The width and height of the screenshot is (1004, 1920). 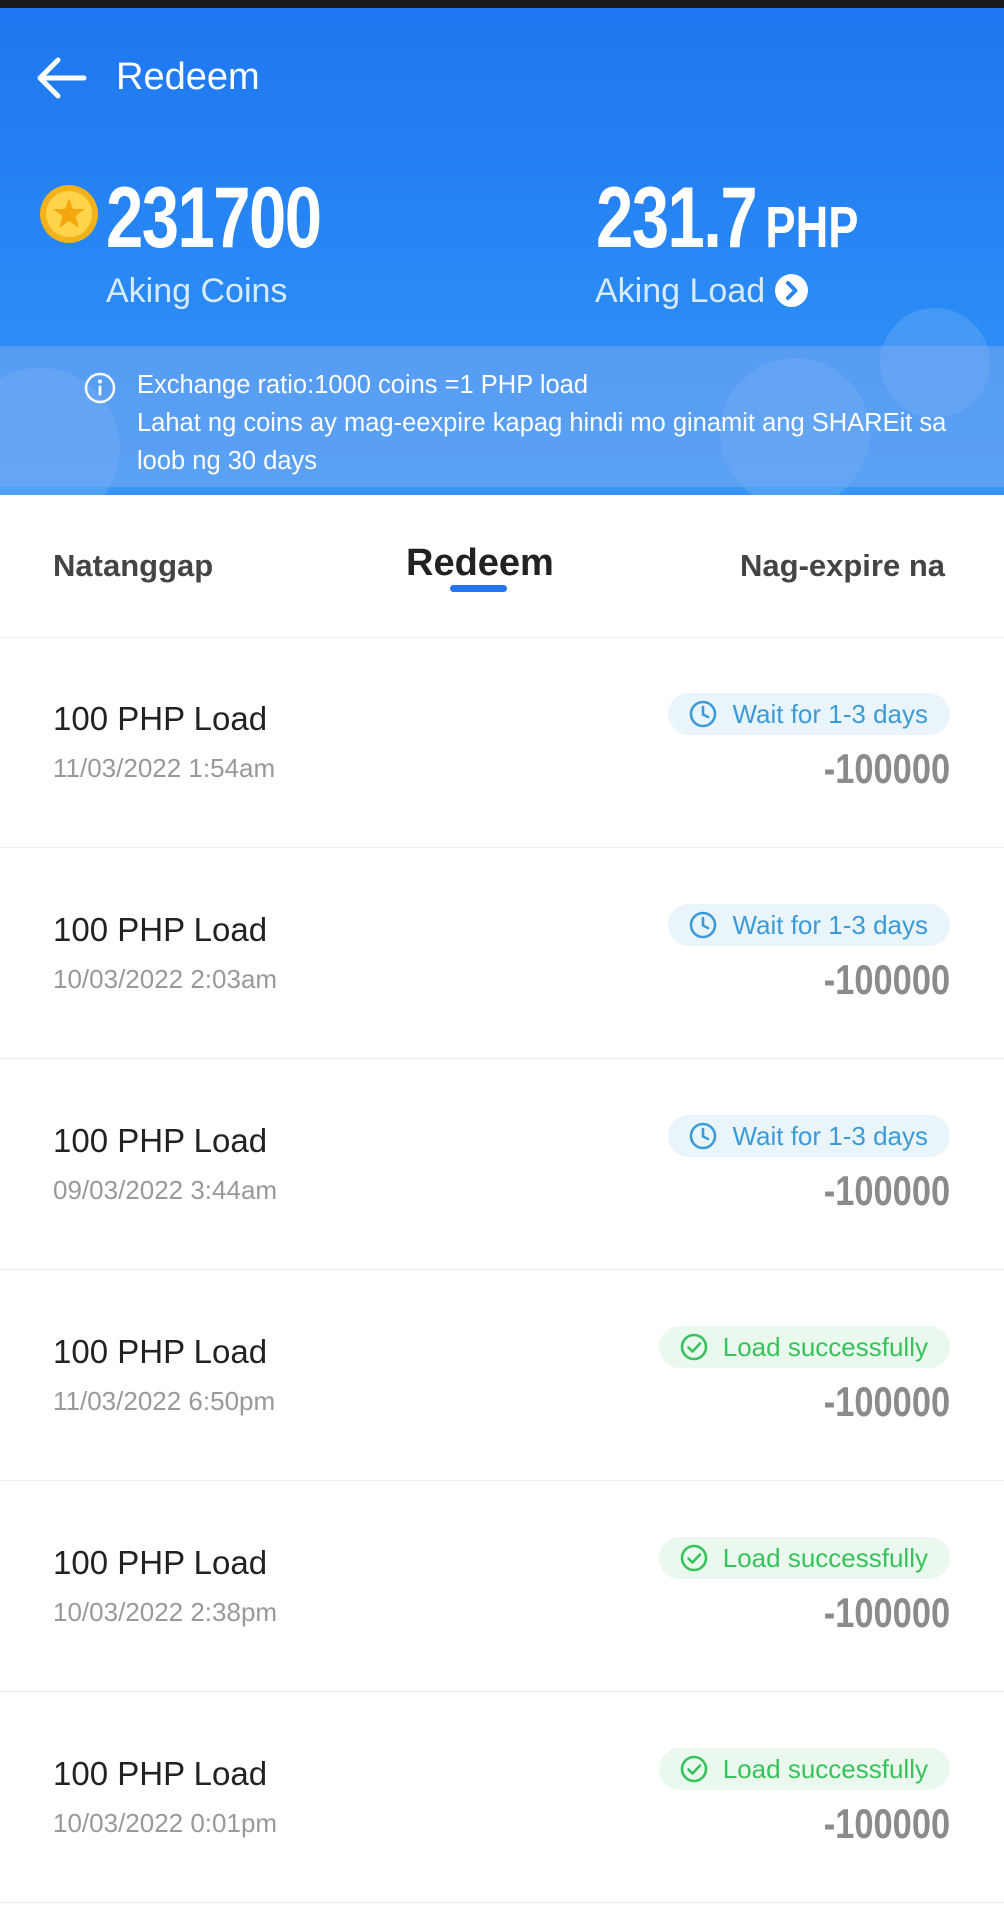 What do you see at coordinates (164, 768) in the screenshot?
I see `item-date: 11/03/2022 1:54am` at bounding box center [164, 768].